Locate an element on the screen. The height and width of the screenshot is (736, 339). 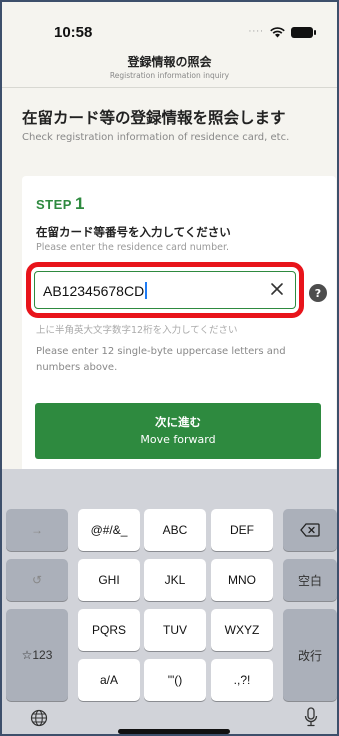
delete-icon is located at coordinates (310, 530).